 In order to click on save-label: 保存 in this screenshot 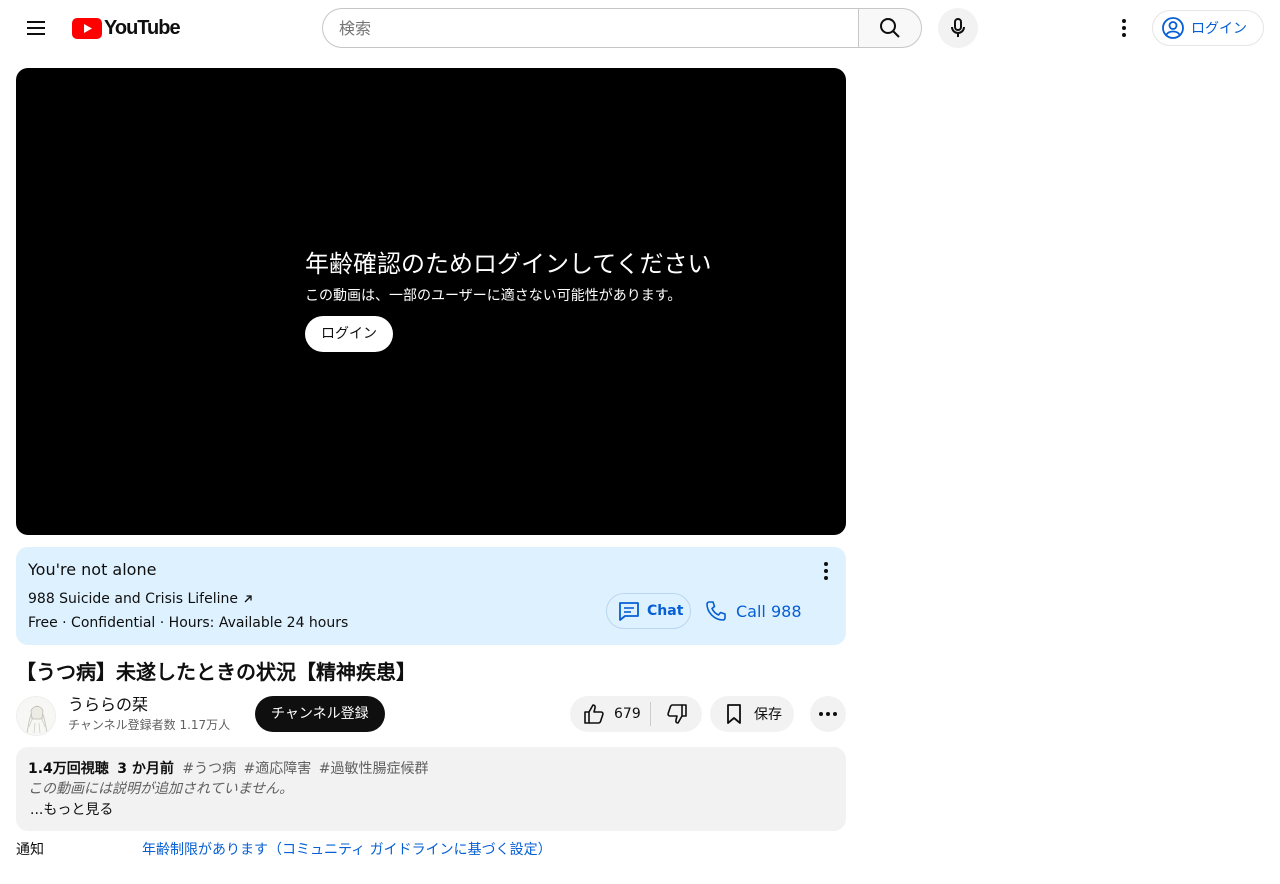, I will do `click(768, 715)`.